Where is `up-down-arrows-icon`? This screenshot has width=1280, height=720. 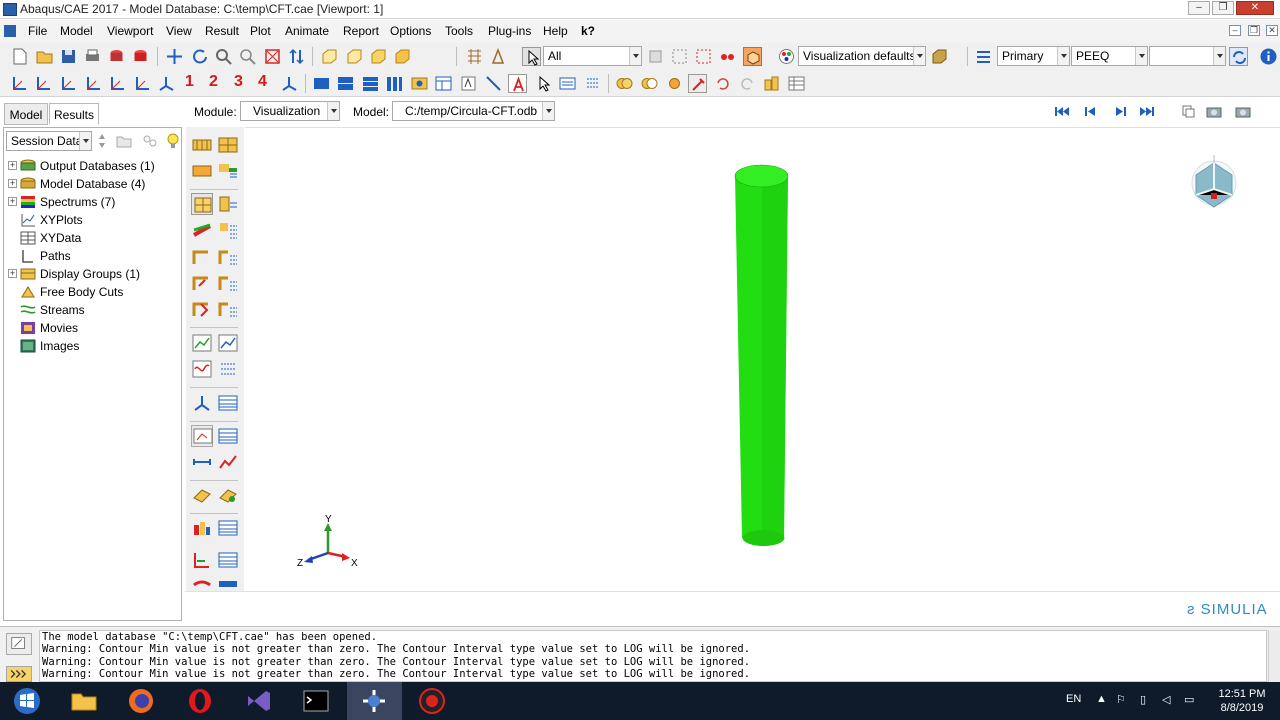 up-down-arrows-icon is located at coordinates (102, 141).